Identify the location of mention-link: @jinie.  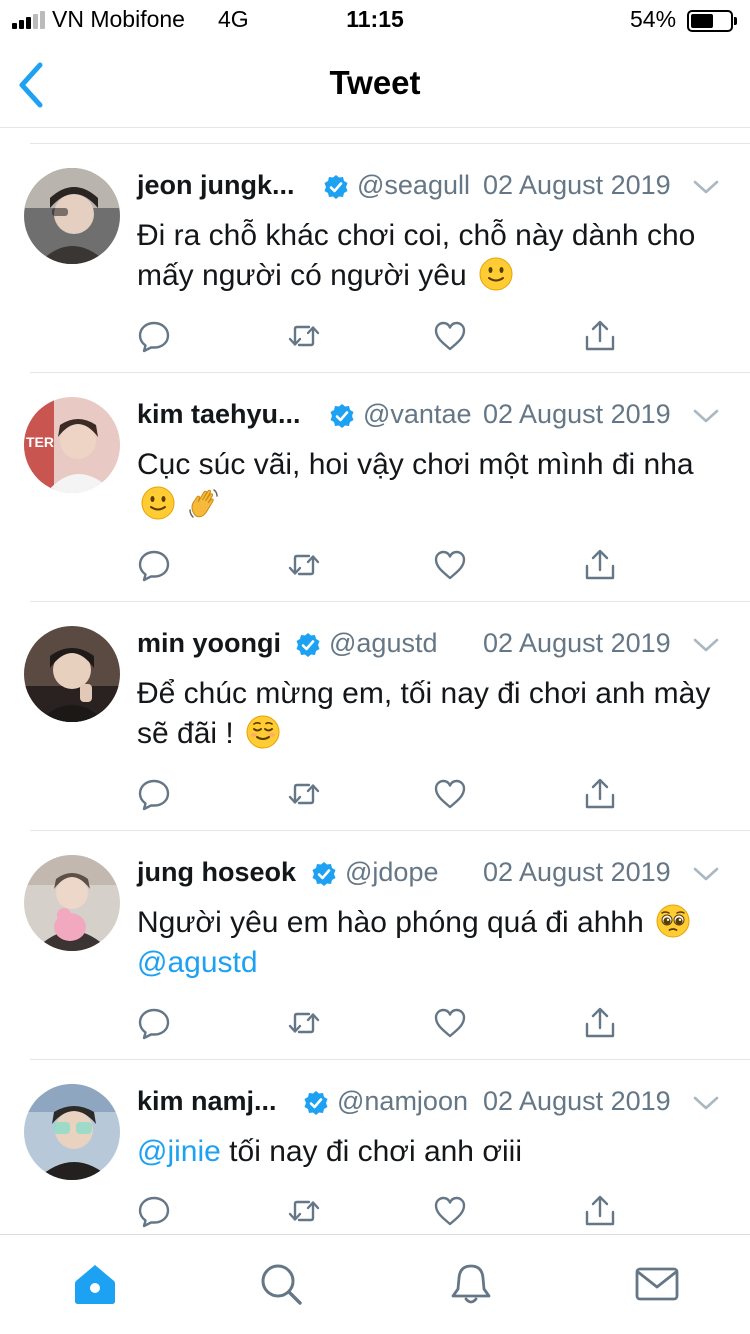
(179, 1151).